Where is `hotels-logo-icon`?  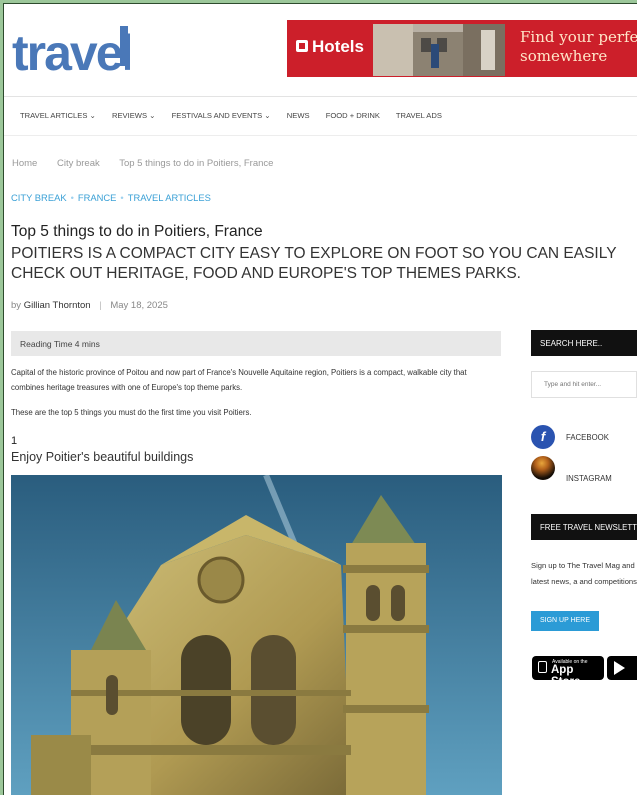 hotels-logo-icon is located at coordinates (302, 46).